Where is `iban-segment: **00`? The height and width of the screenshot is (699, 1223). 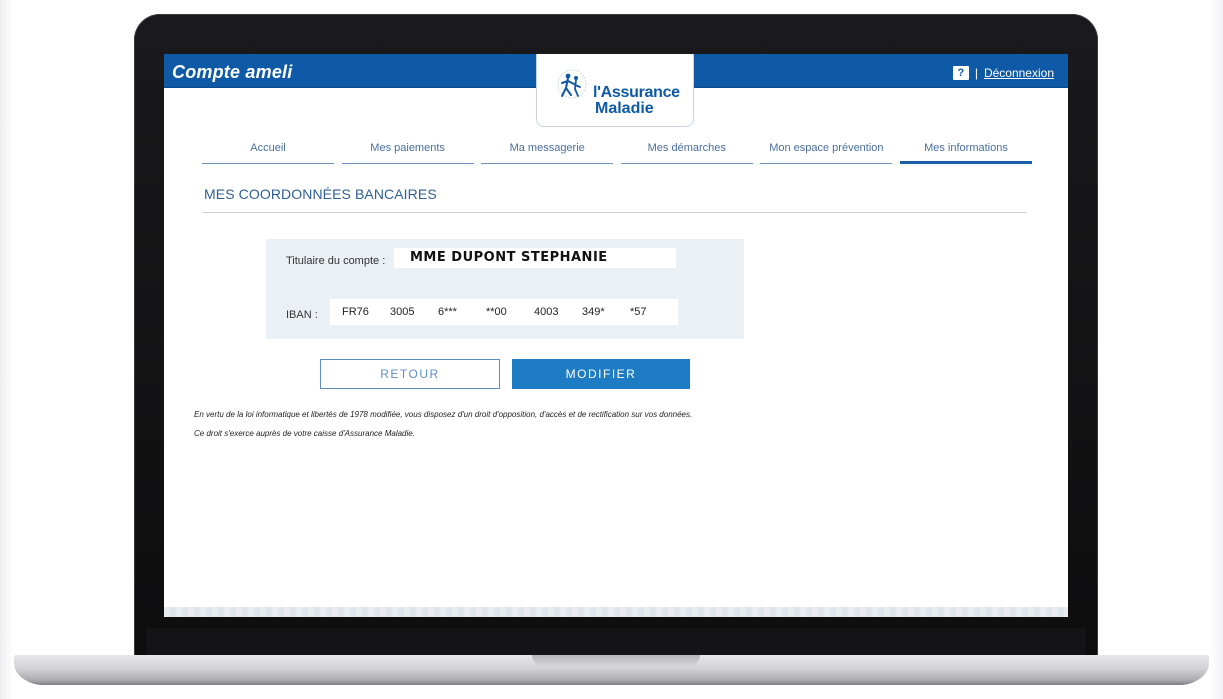 iban-segment: **00 is located at coordinates (496, 312).